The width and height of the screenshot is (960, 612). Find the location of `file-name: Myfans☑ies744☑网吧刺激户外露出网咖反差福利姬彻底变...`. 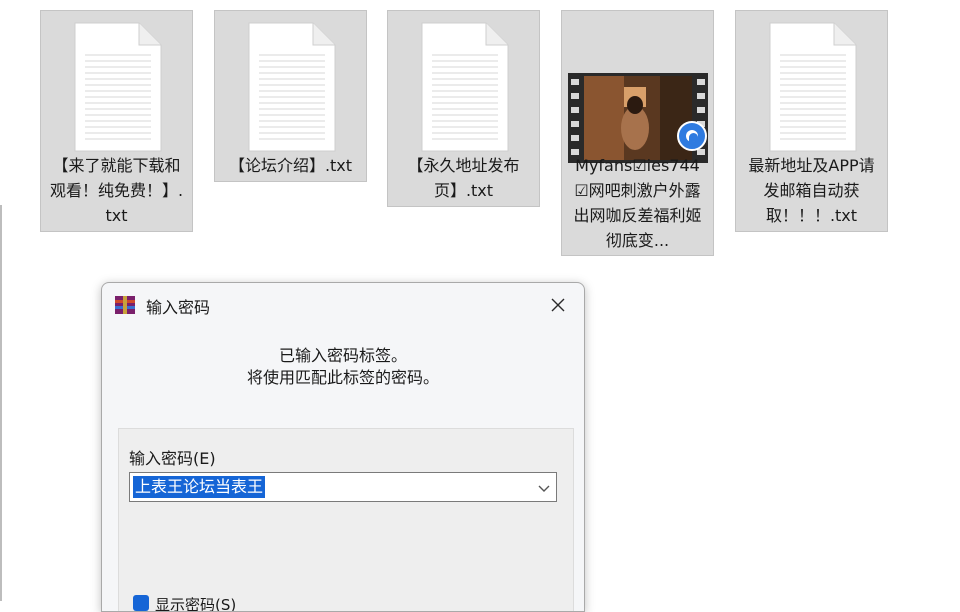

file-name: Myfans☑ies744☑网吧刺激户外露出网咖反差福利姬彻底变... is located at coordinates (637, 203).